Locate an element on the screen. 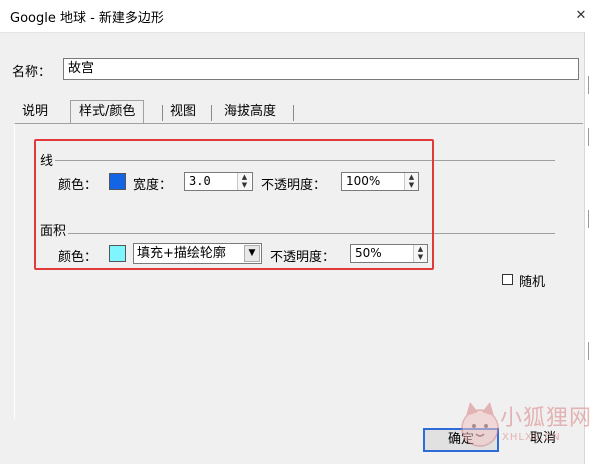 This screenshot has width=596, height=464. watermark: 小狐狸网 XHLXS.CN is located at coordinates (524, 430).